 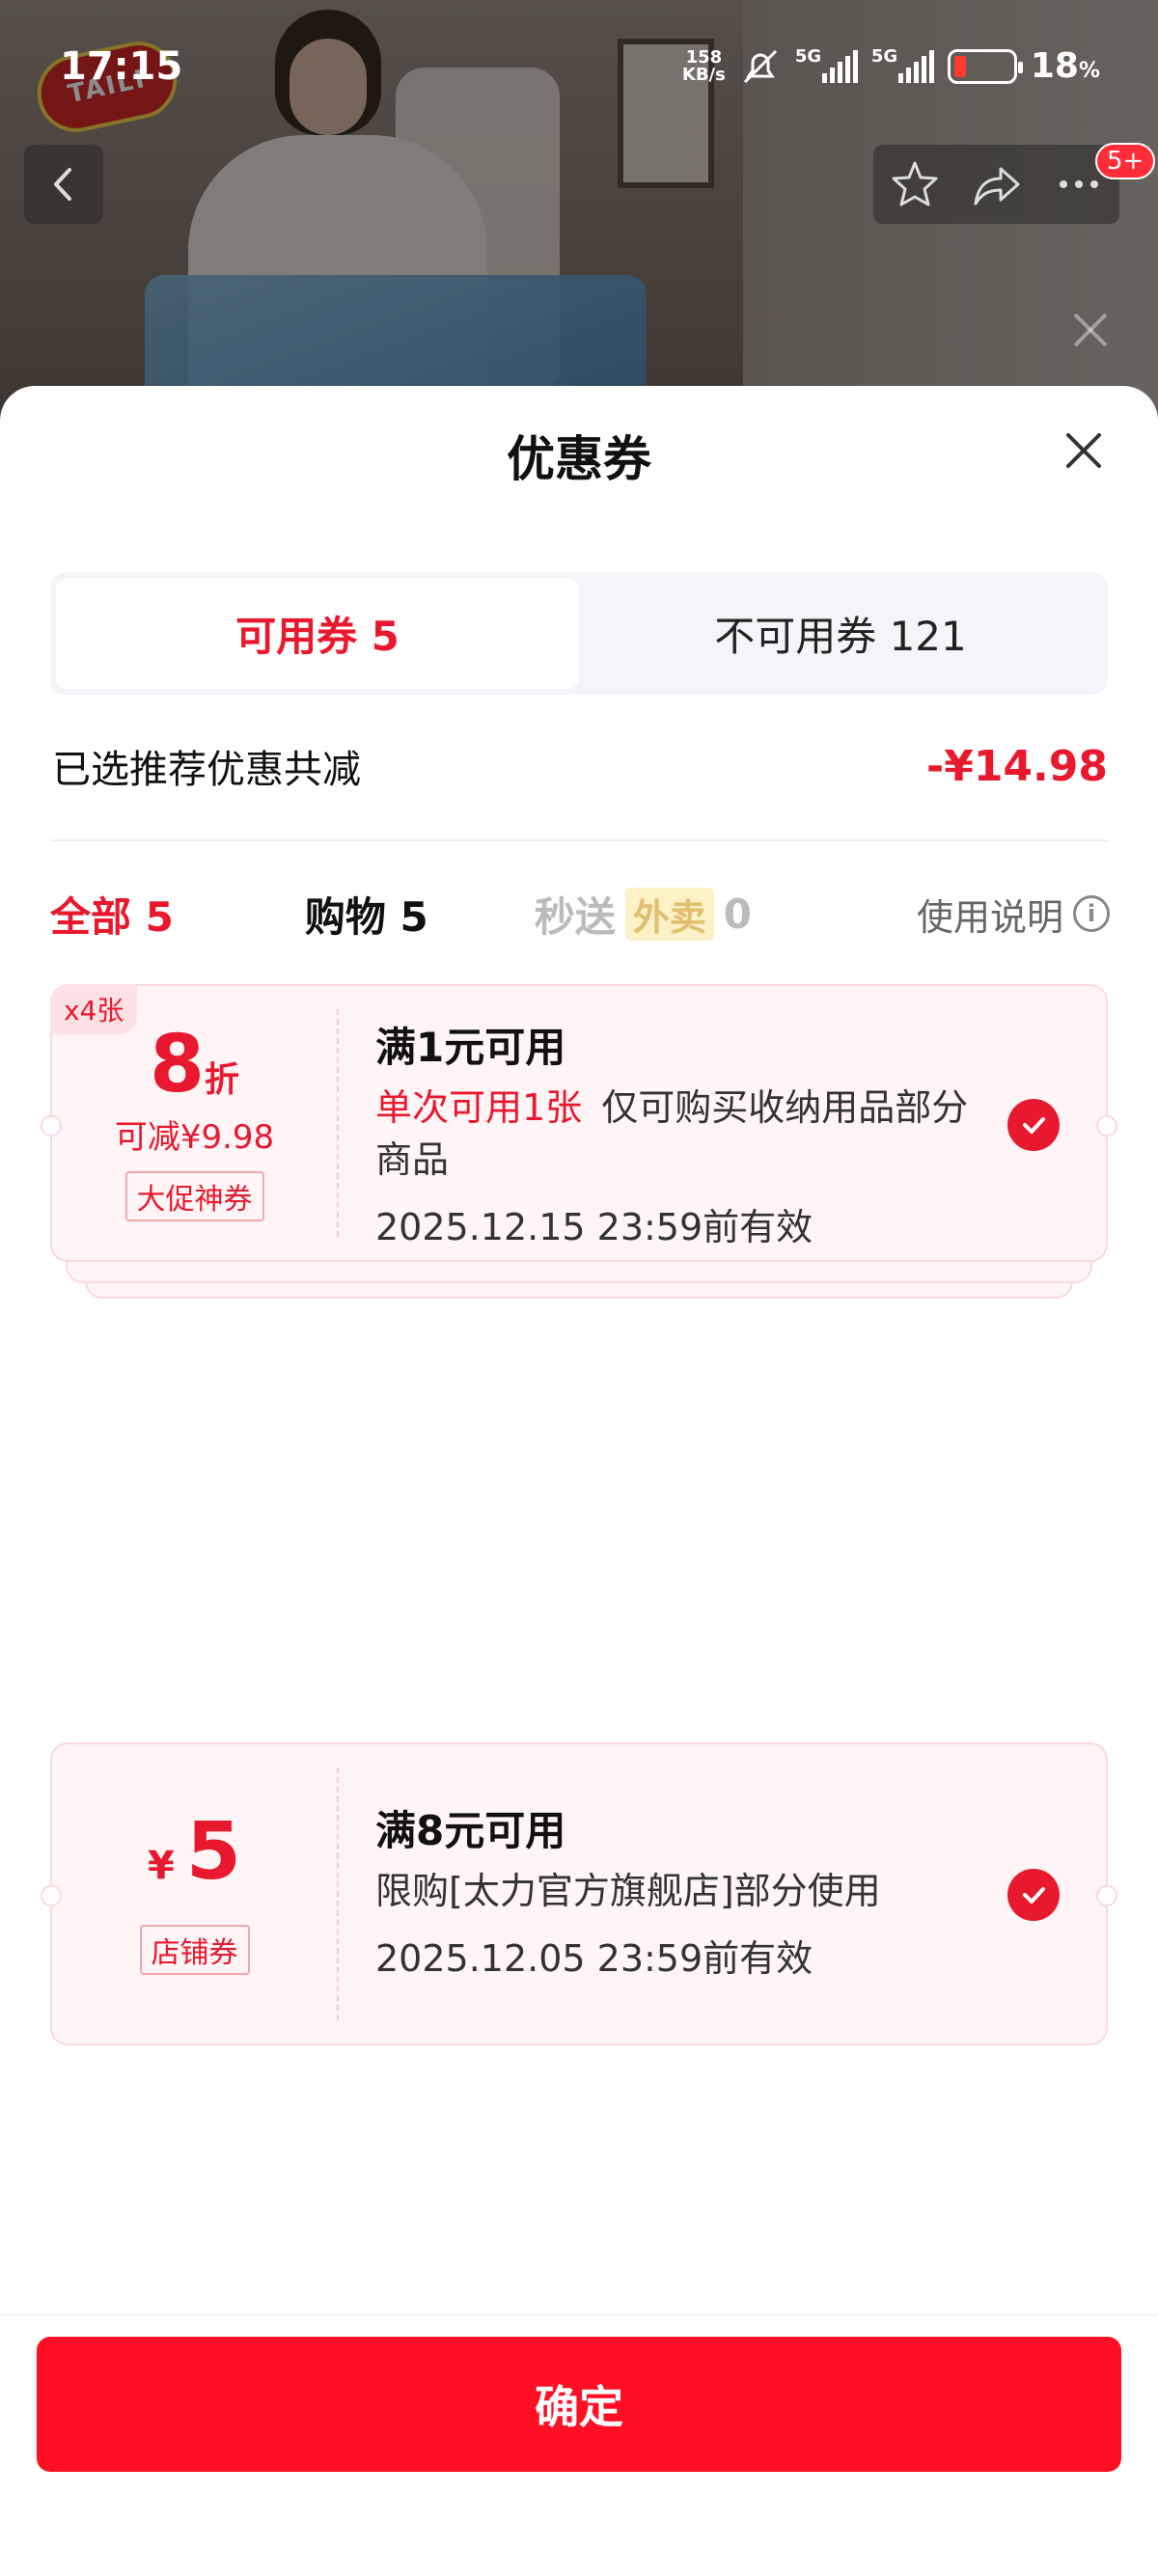 What do you see at coordinates (628, 1891) in the screenshot?
I see `coupon-description: 限购[太力官方旗舰店]部分使用` at bounding box center [628, 1891].